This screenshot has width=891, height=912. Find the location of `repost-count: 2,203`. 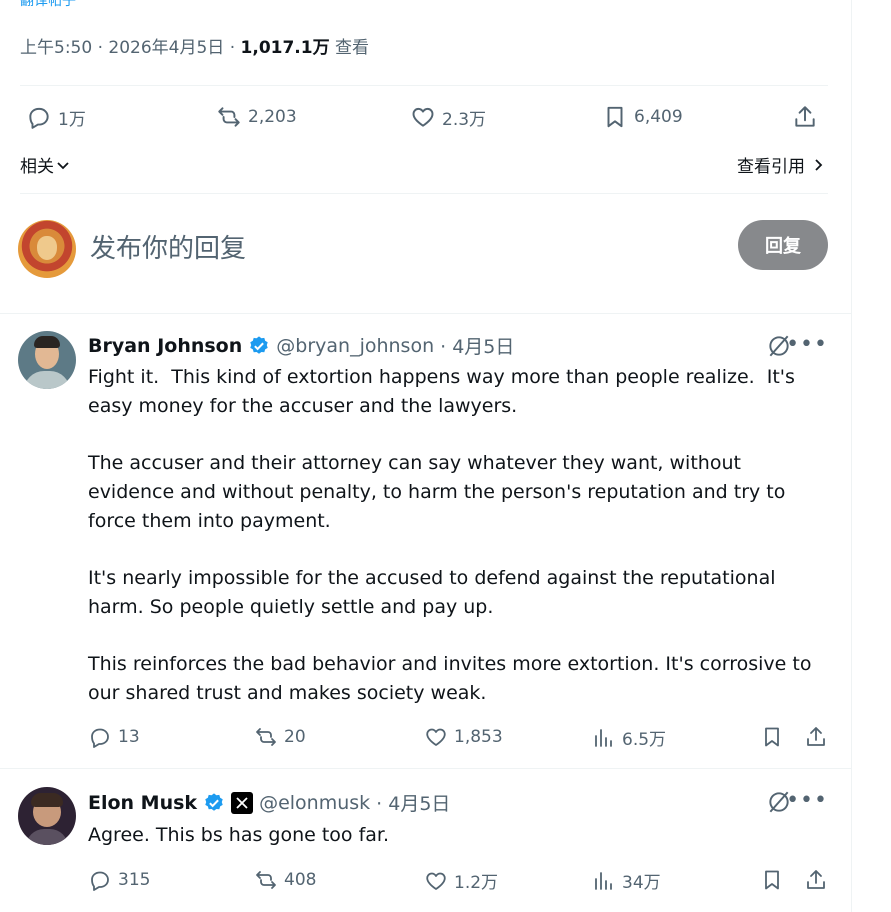

repost-count: 2,203 is located at coordinates (272, 117).